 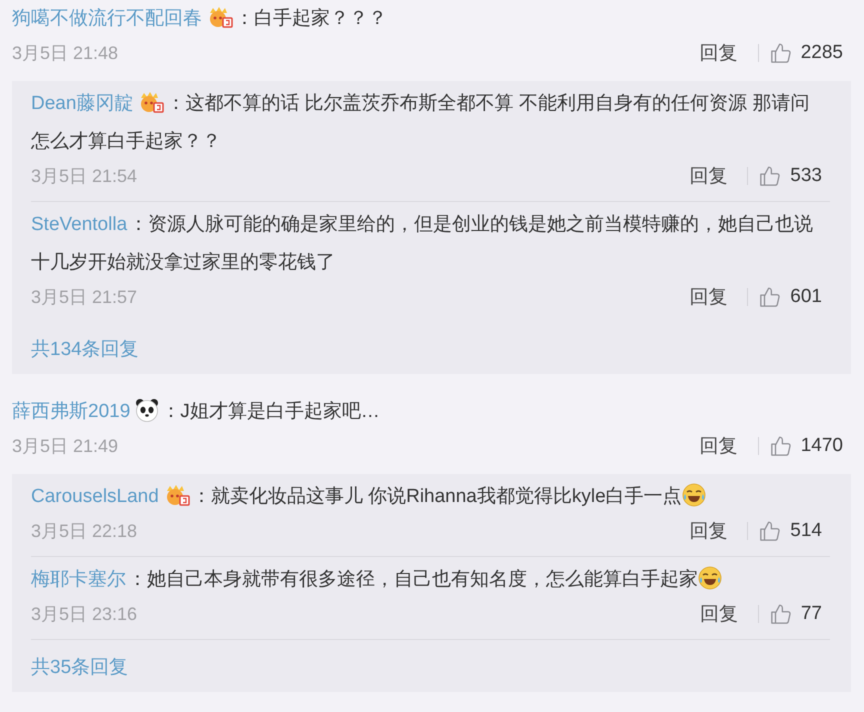 What do you see at coordinates (811, 614) in the screenshot?
I see `like-count: 77` at bounding box center [811, 614].